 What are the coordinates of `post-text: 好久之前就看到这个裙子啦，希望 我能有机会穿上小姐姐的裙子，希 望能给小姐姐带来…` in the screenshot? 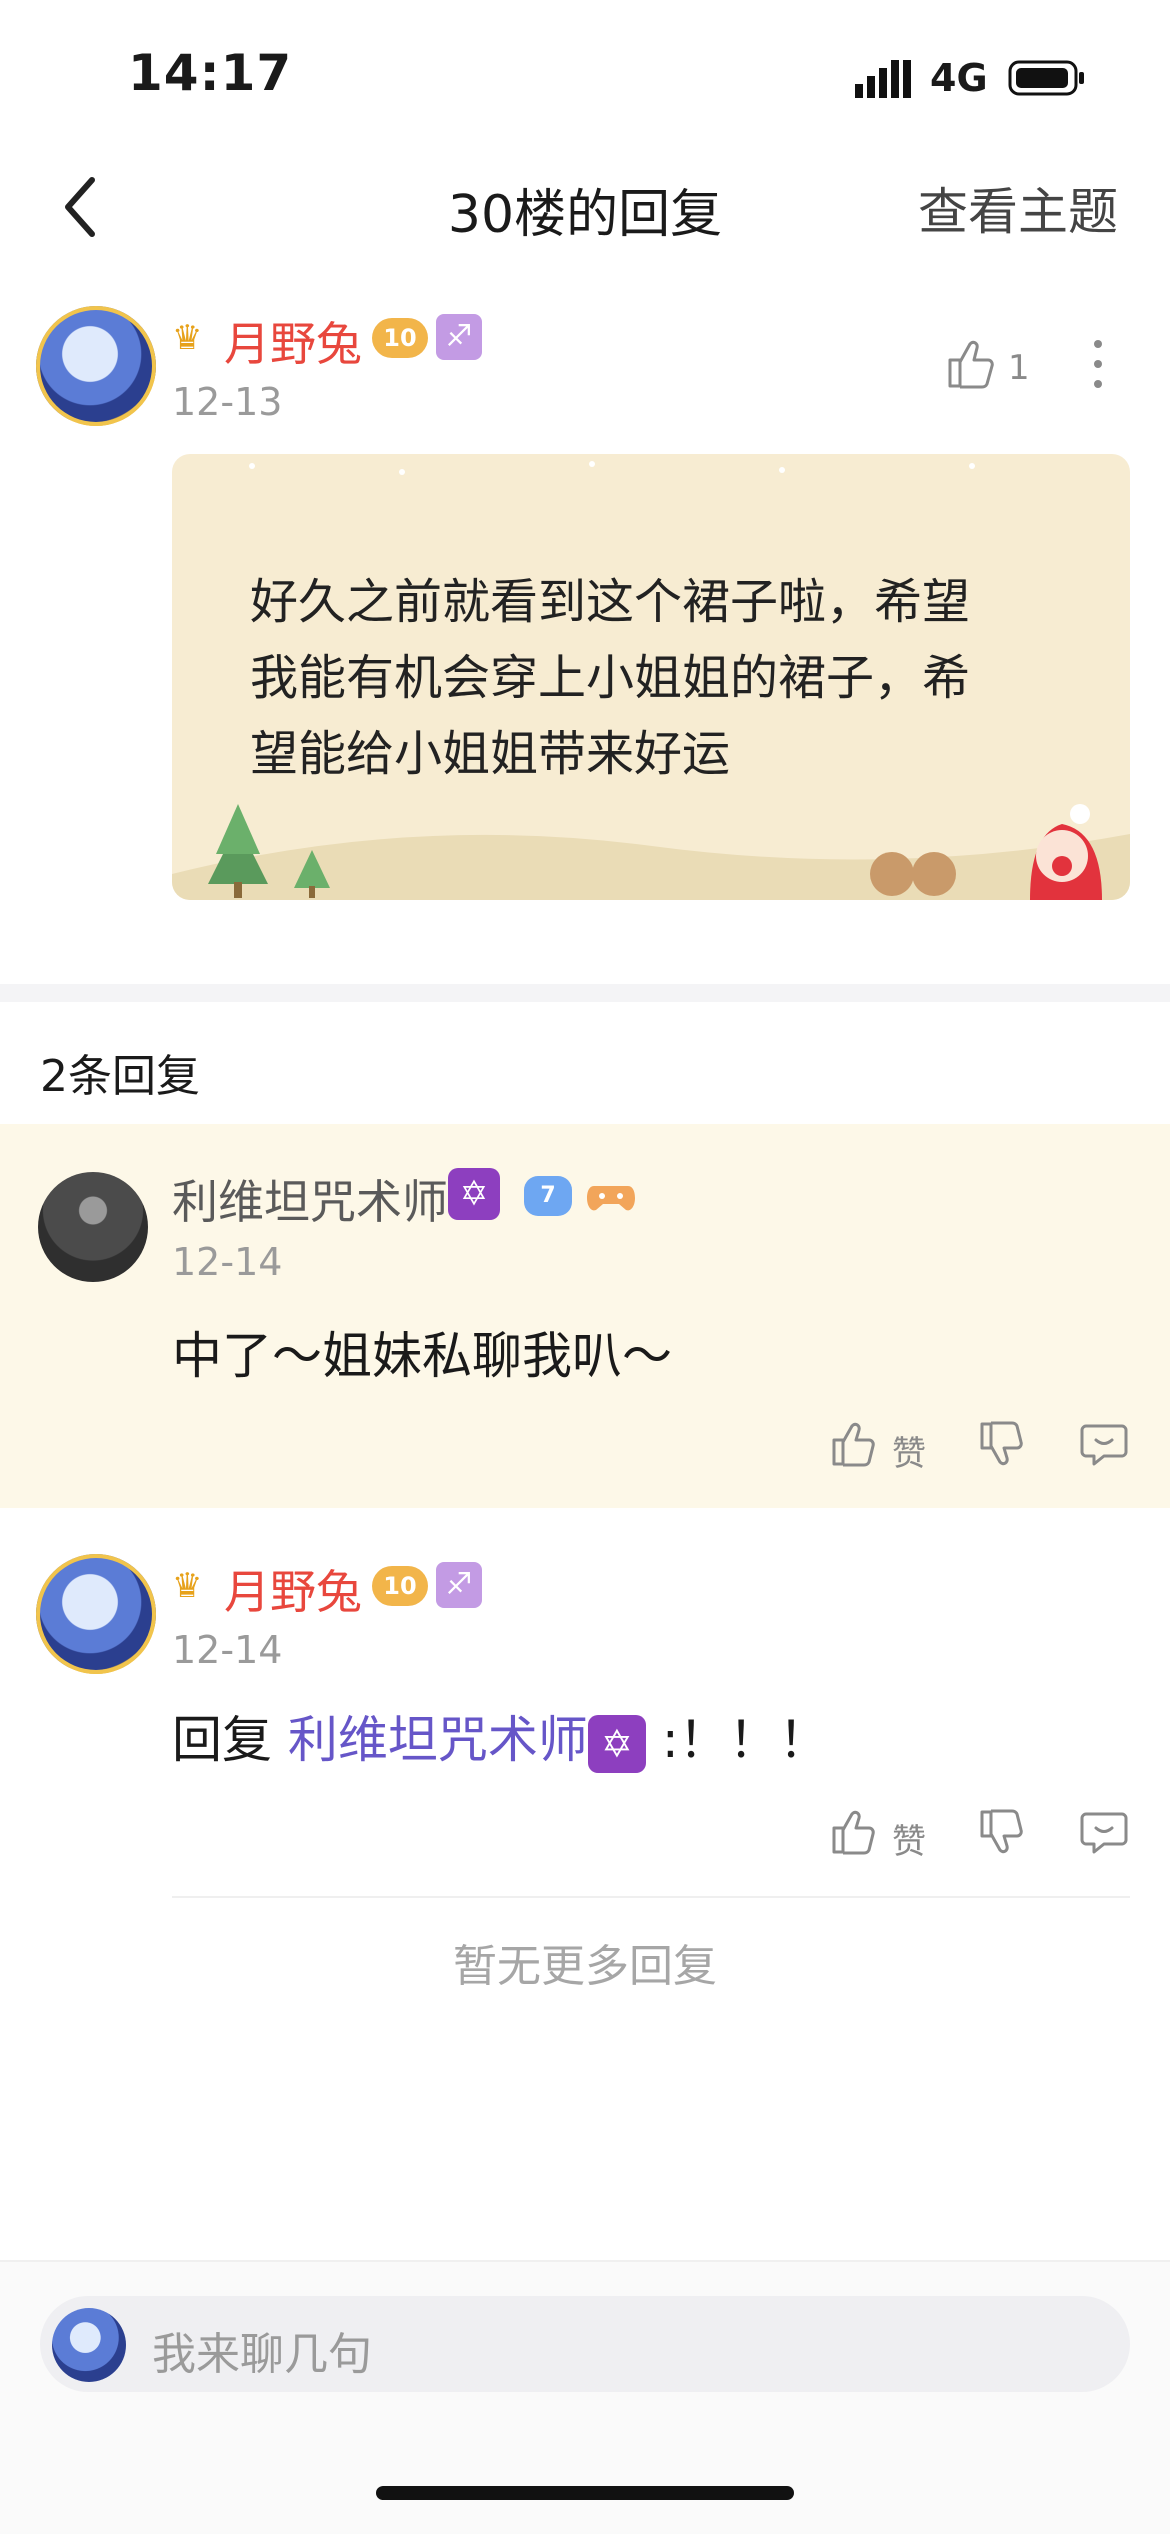 It's located at (650, 678).